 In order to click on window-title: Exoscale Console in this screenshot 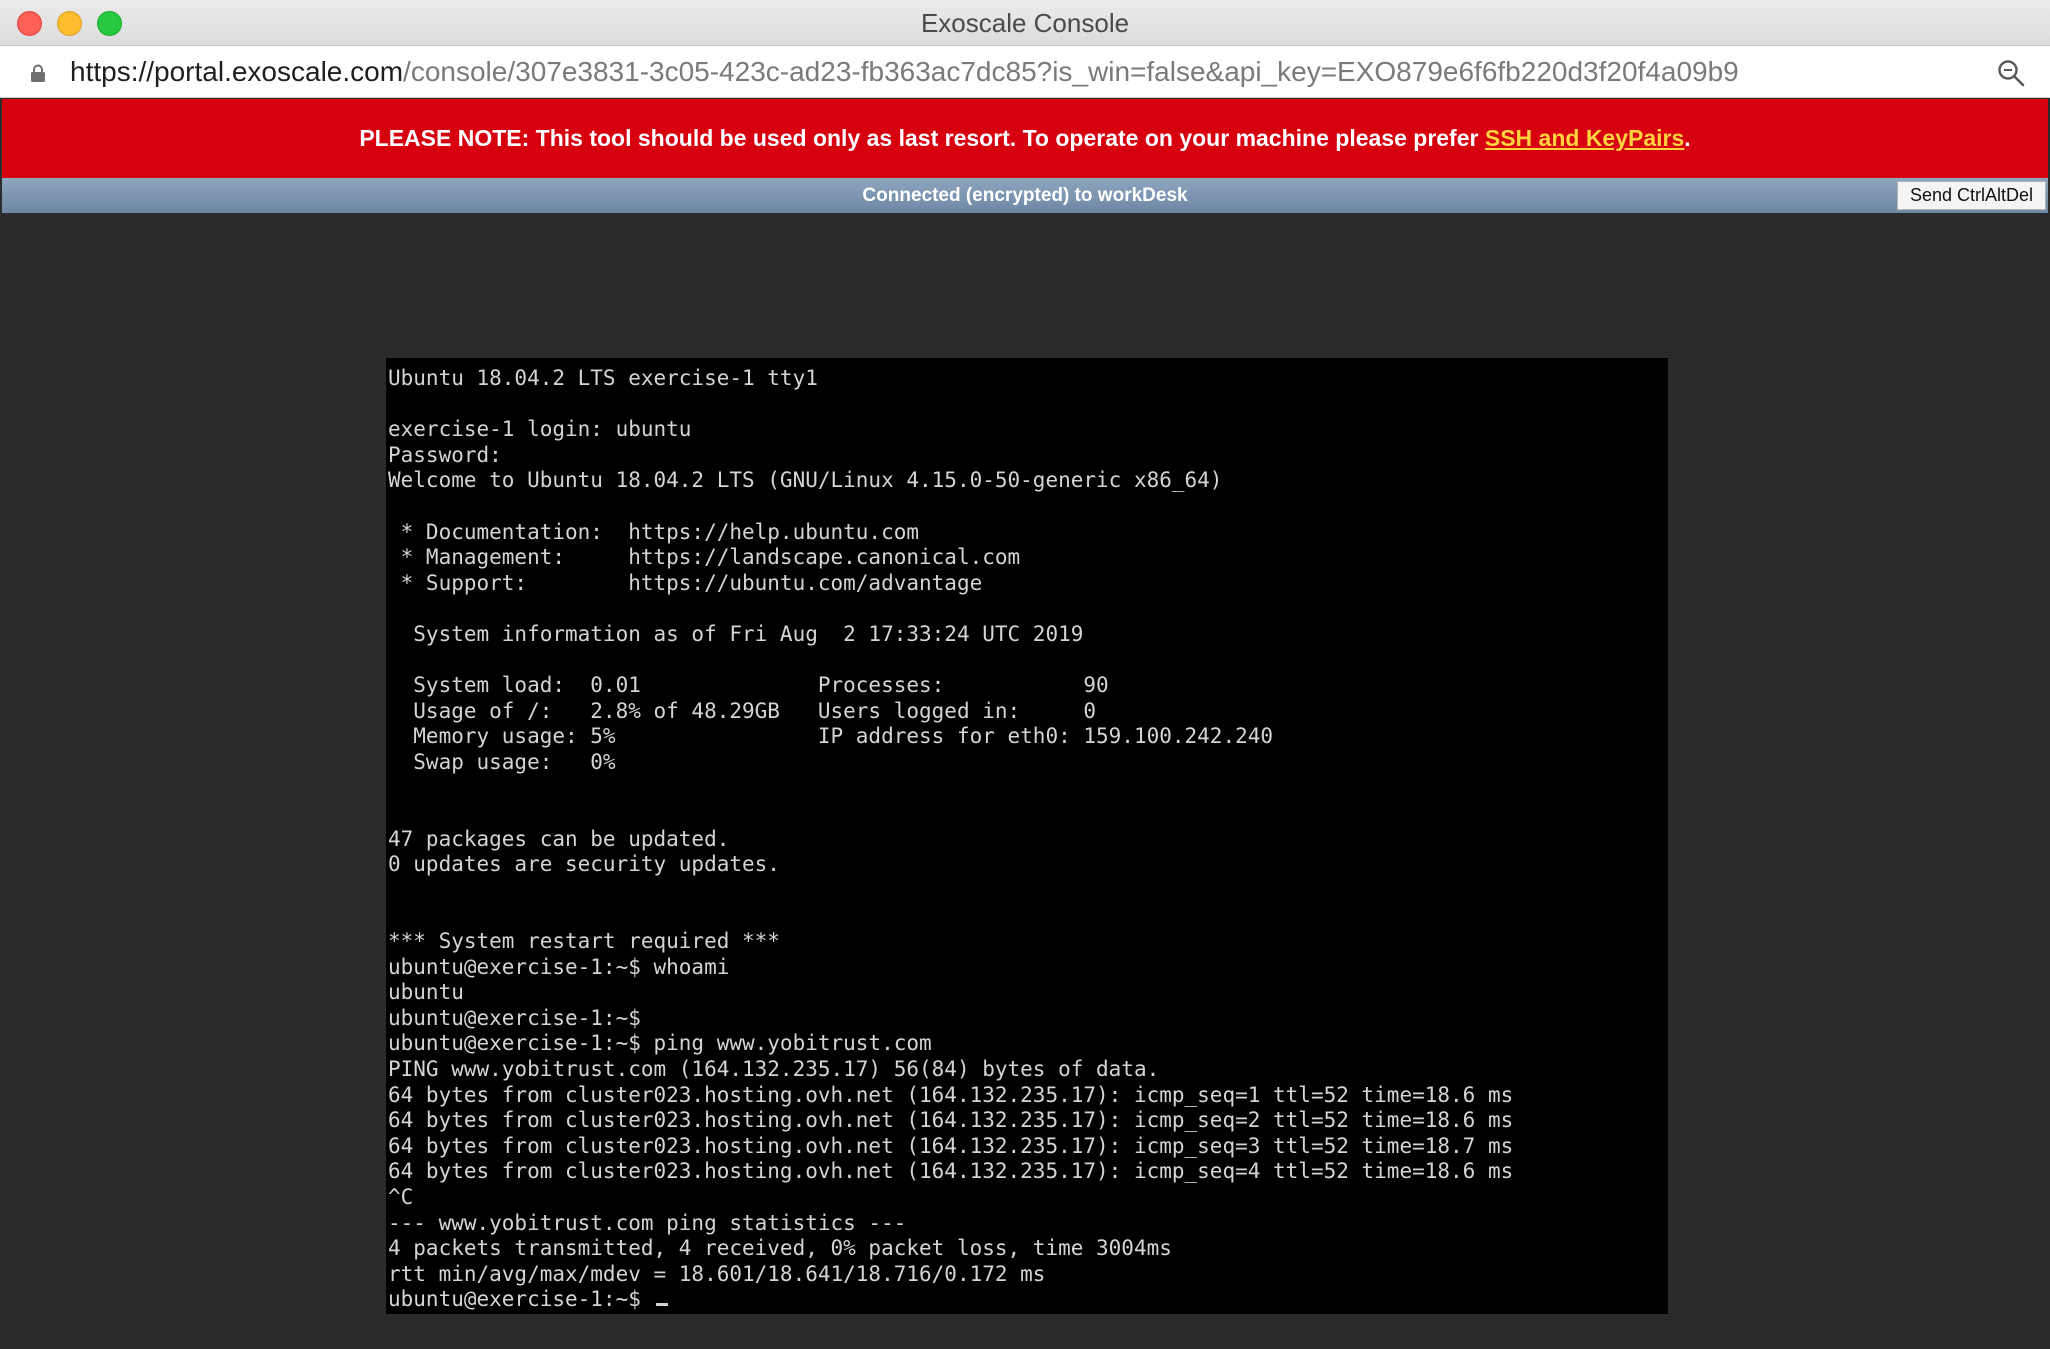, I will do `click(1025, 23)`.